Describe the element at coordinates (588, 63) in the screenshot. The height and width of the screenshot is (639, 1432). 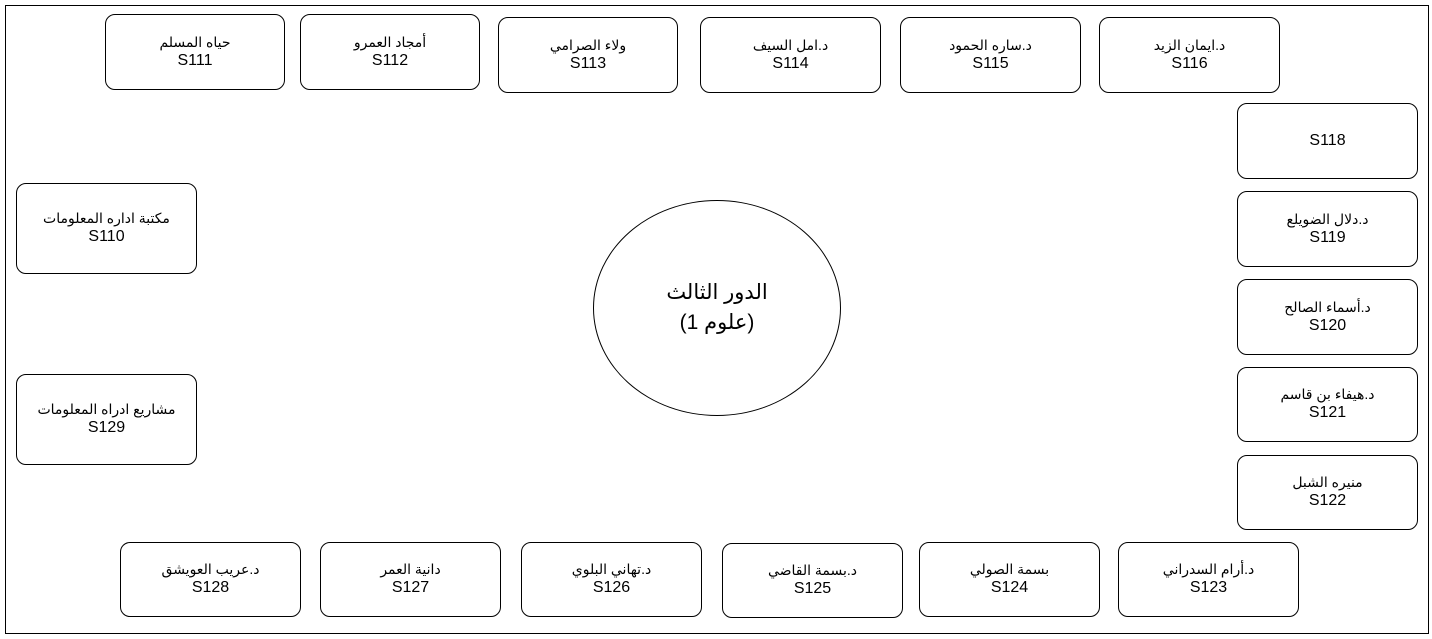
I see `room-s113-code: S113` at that location.